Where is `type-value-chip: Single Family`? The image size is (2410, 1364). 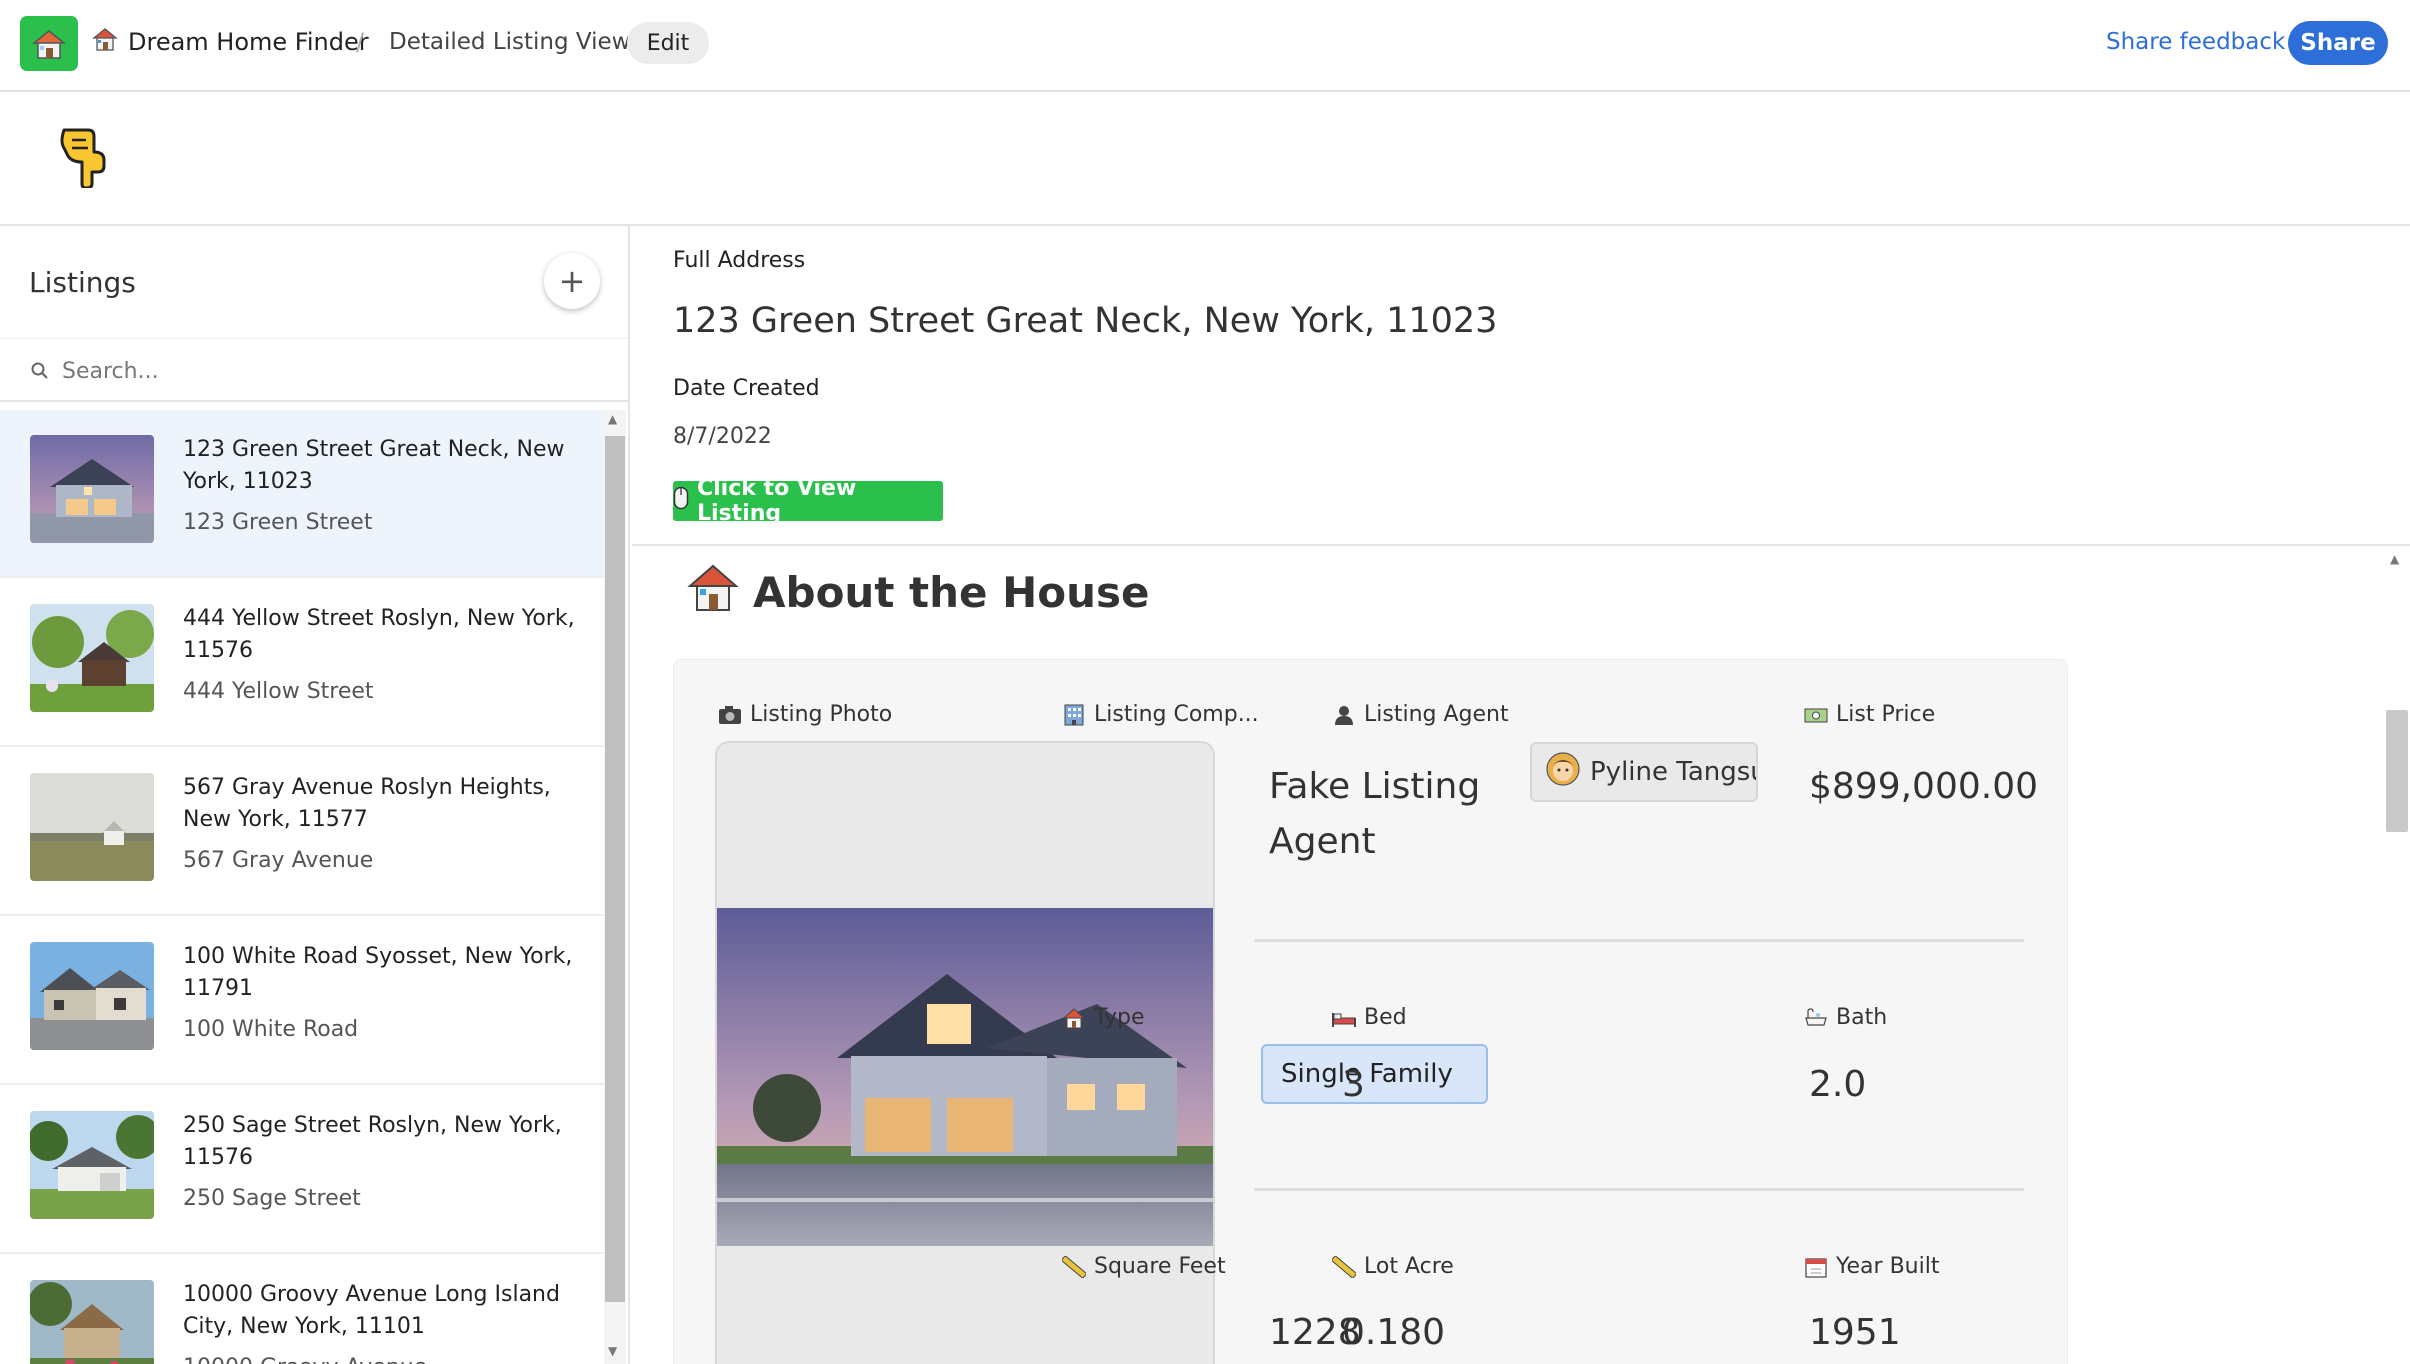
type-value-chip: Single Family is located at coordinates (1374, 1074).